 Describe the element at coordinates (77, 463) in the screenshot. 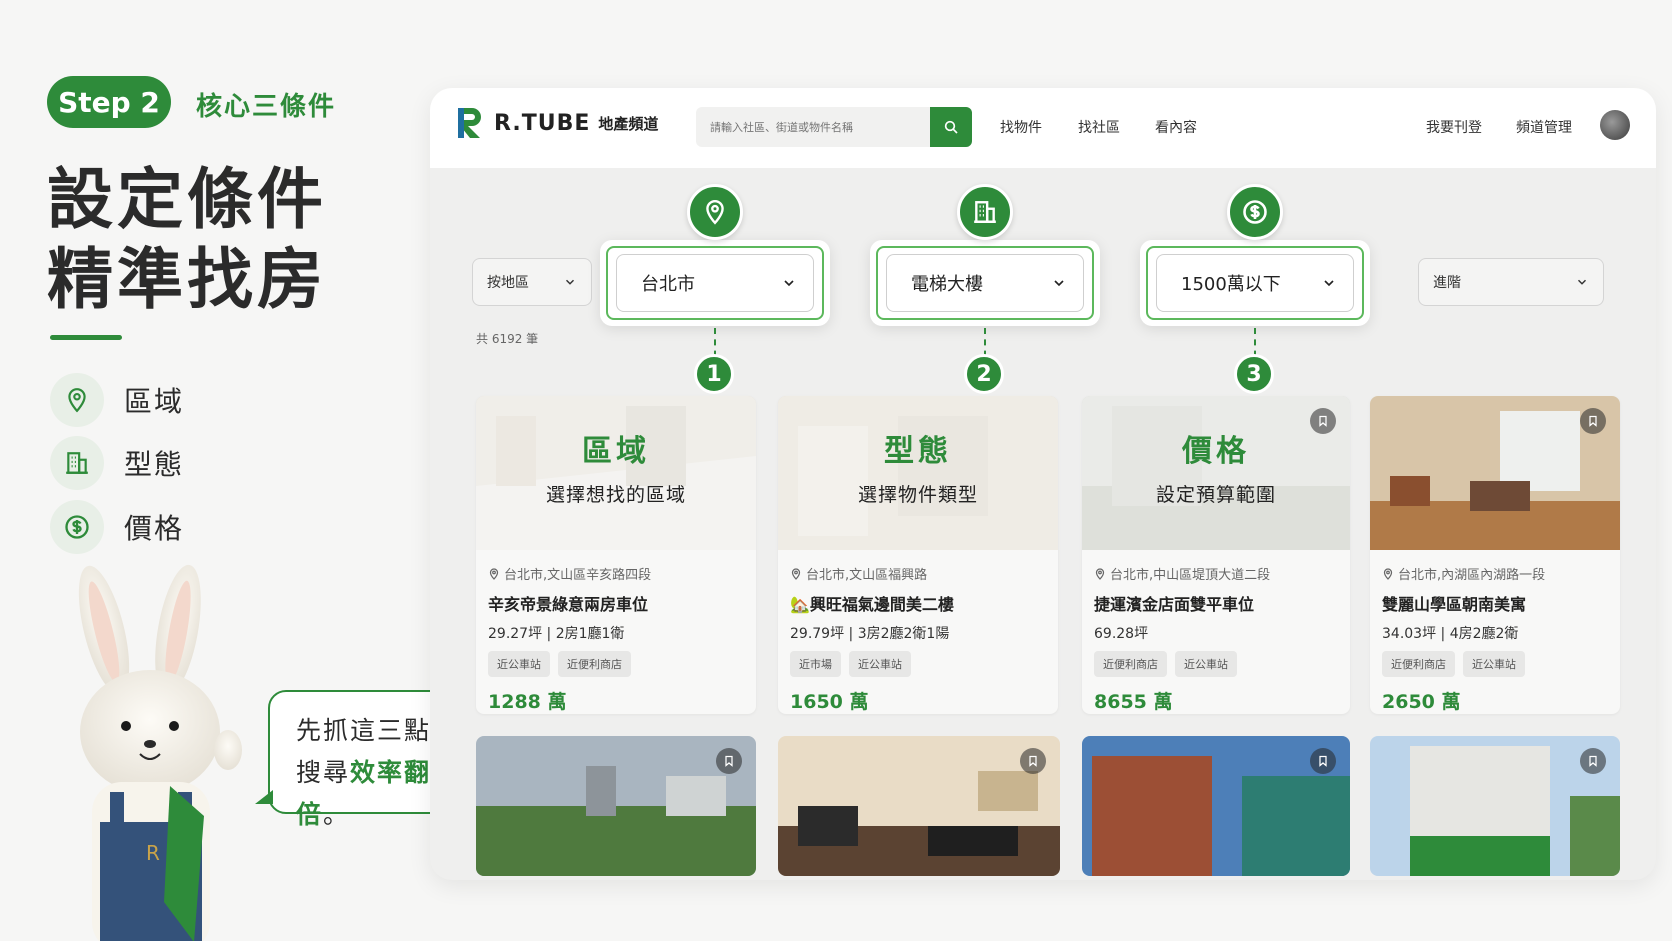

I see `building-icon` at that location.